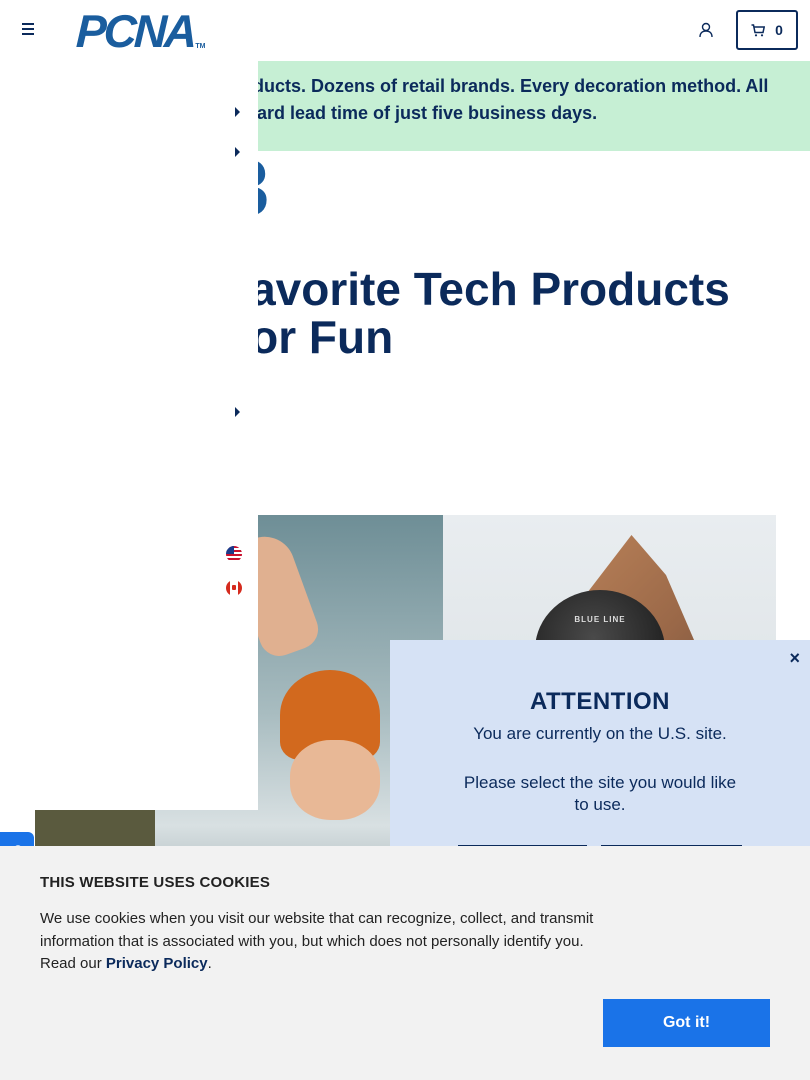 This screenshot has width=810, height=1080. What do you see at coordinates (600, 619) in the screenshot?
I see `speaker-label: BLUE LINE` at bounding box center [600, 619].